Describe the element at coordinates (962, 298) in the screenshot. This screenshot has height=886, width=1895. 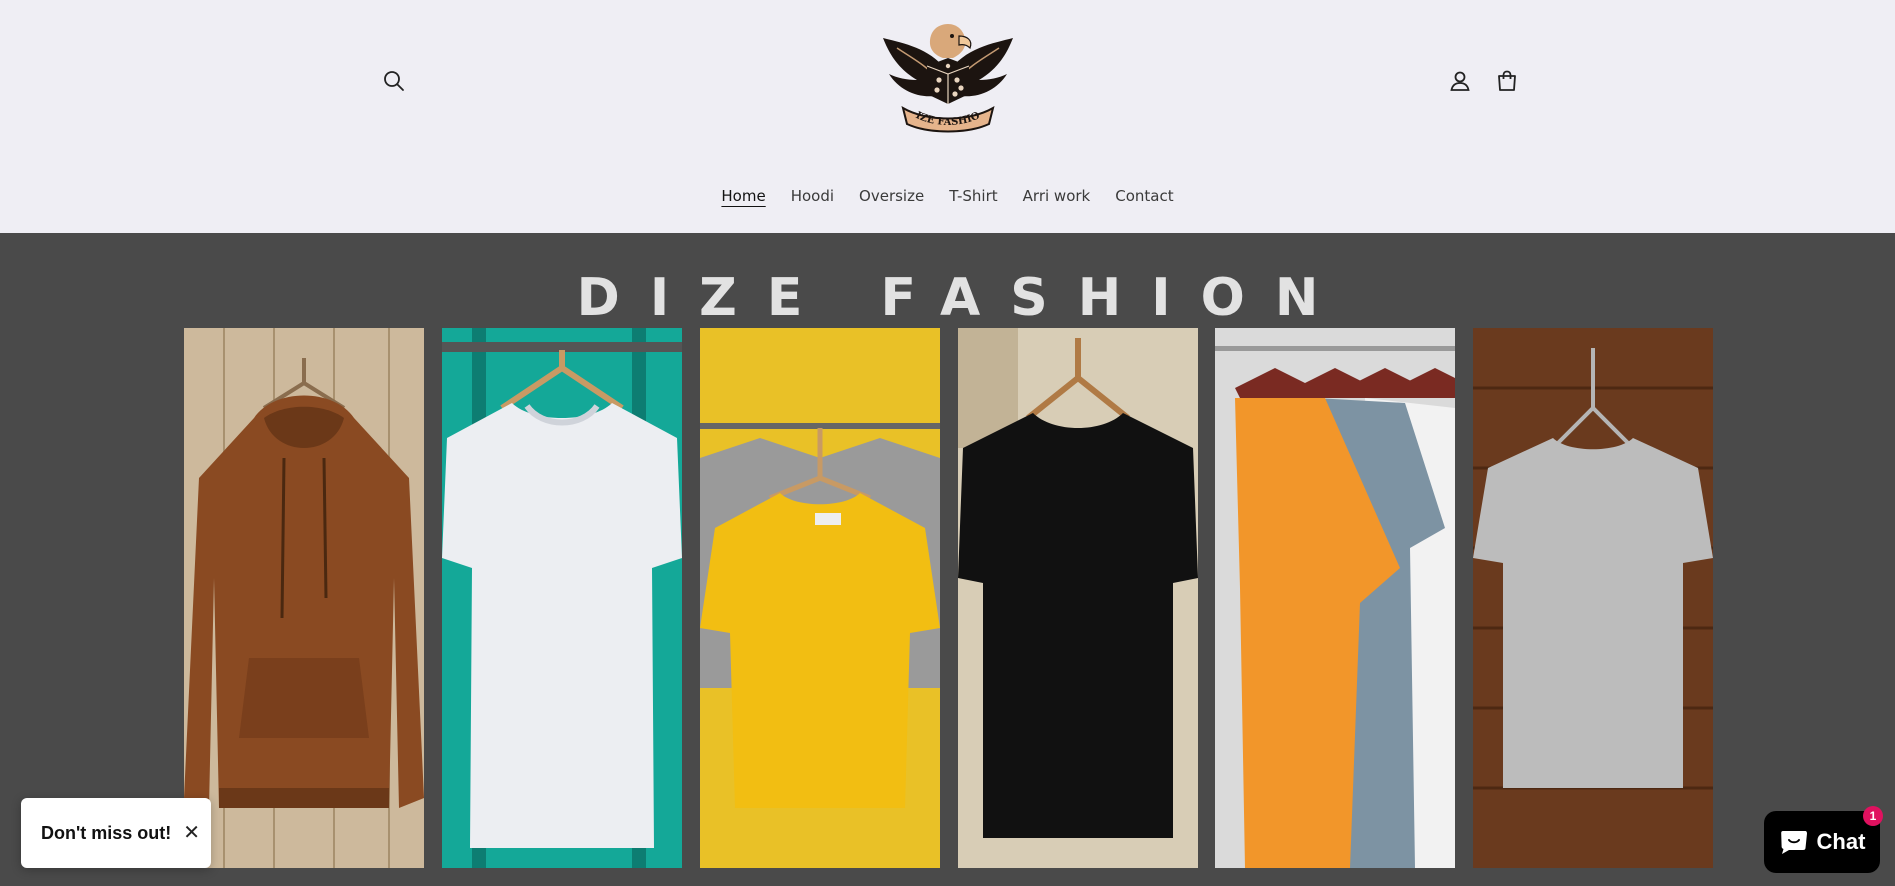
I see `hero-title: DIZE FASHION` at that location.